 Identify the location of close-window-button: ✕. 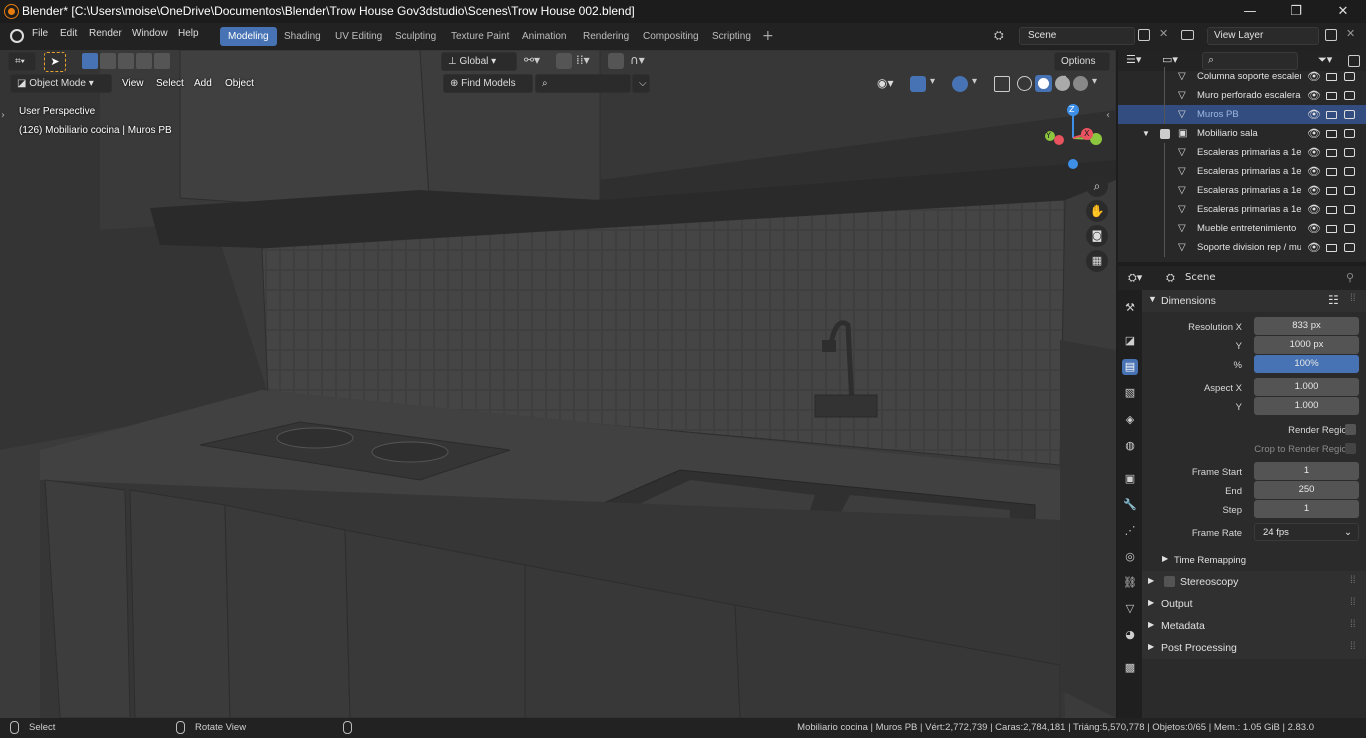
(1343, 11).